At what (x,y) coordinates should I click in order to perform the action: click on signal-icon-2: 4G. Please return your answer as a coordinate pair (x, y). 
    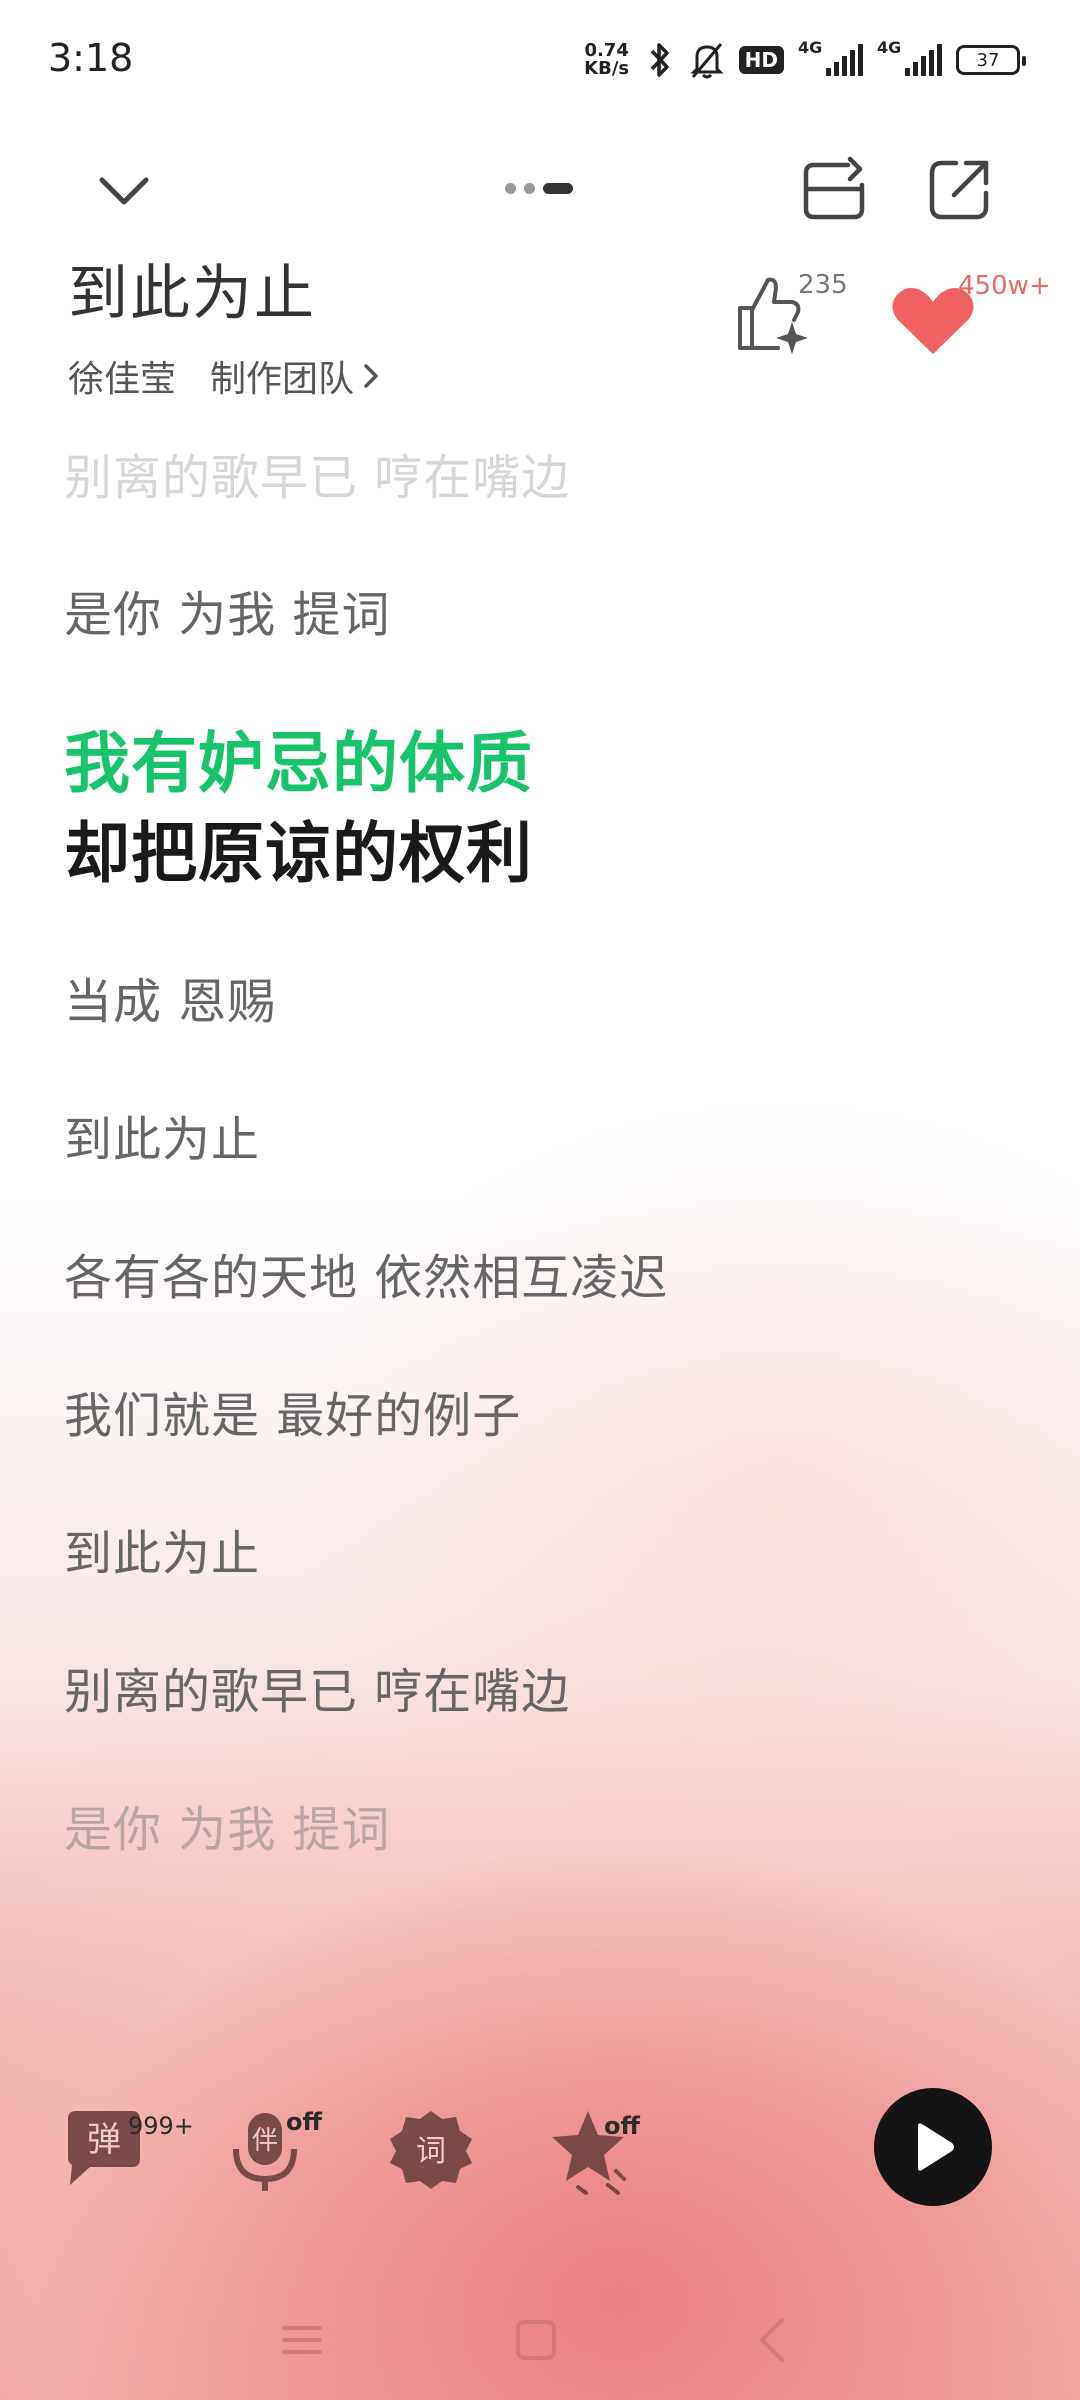
    Looking at the image, I should click on (909, 57).